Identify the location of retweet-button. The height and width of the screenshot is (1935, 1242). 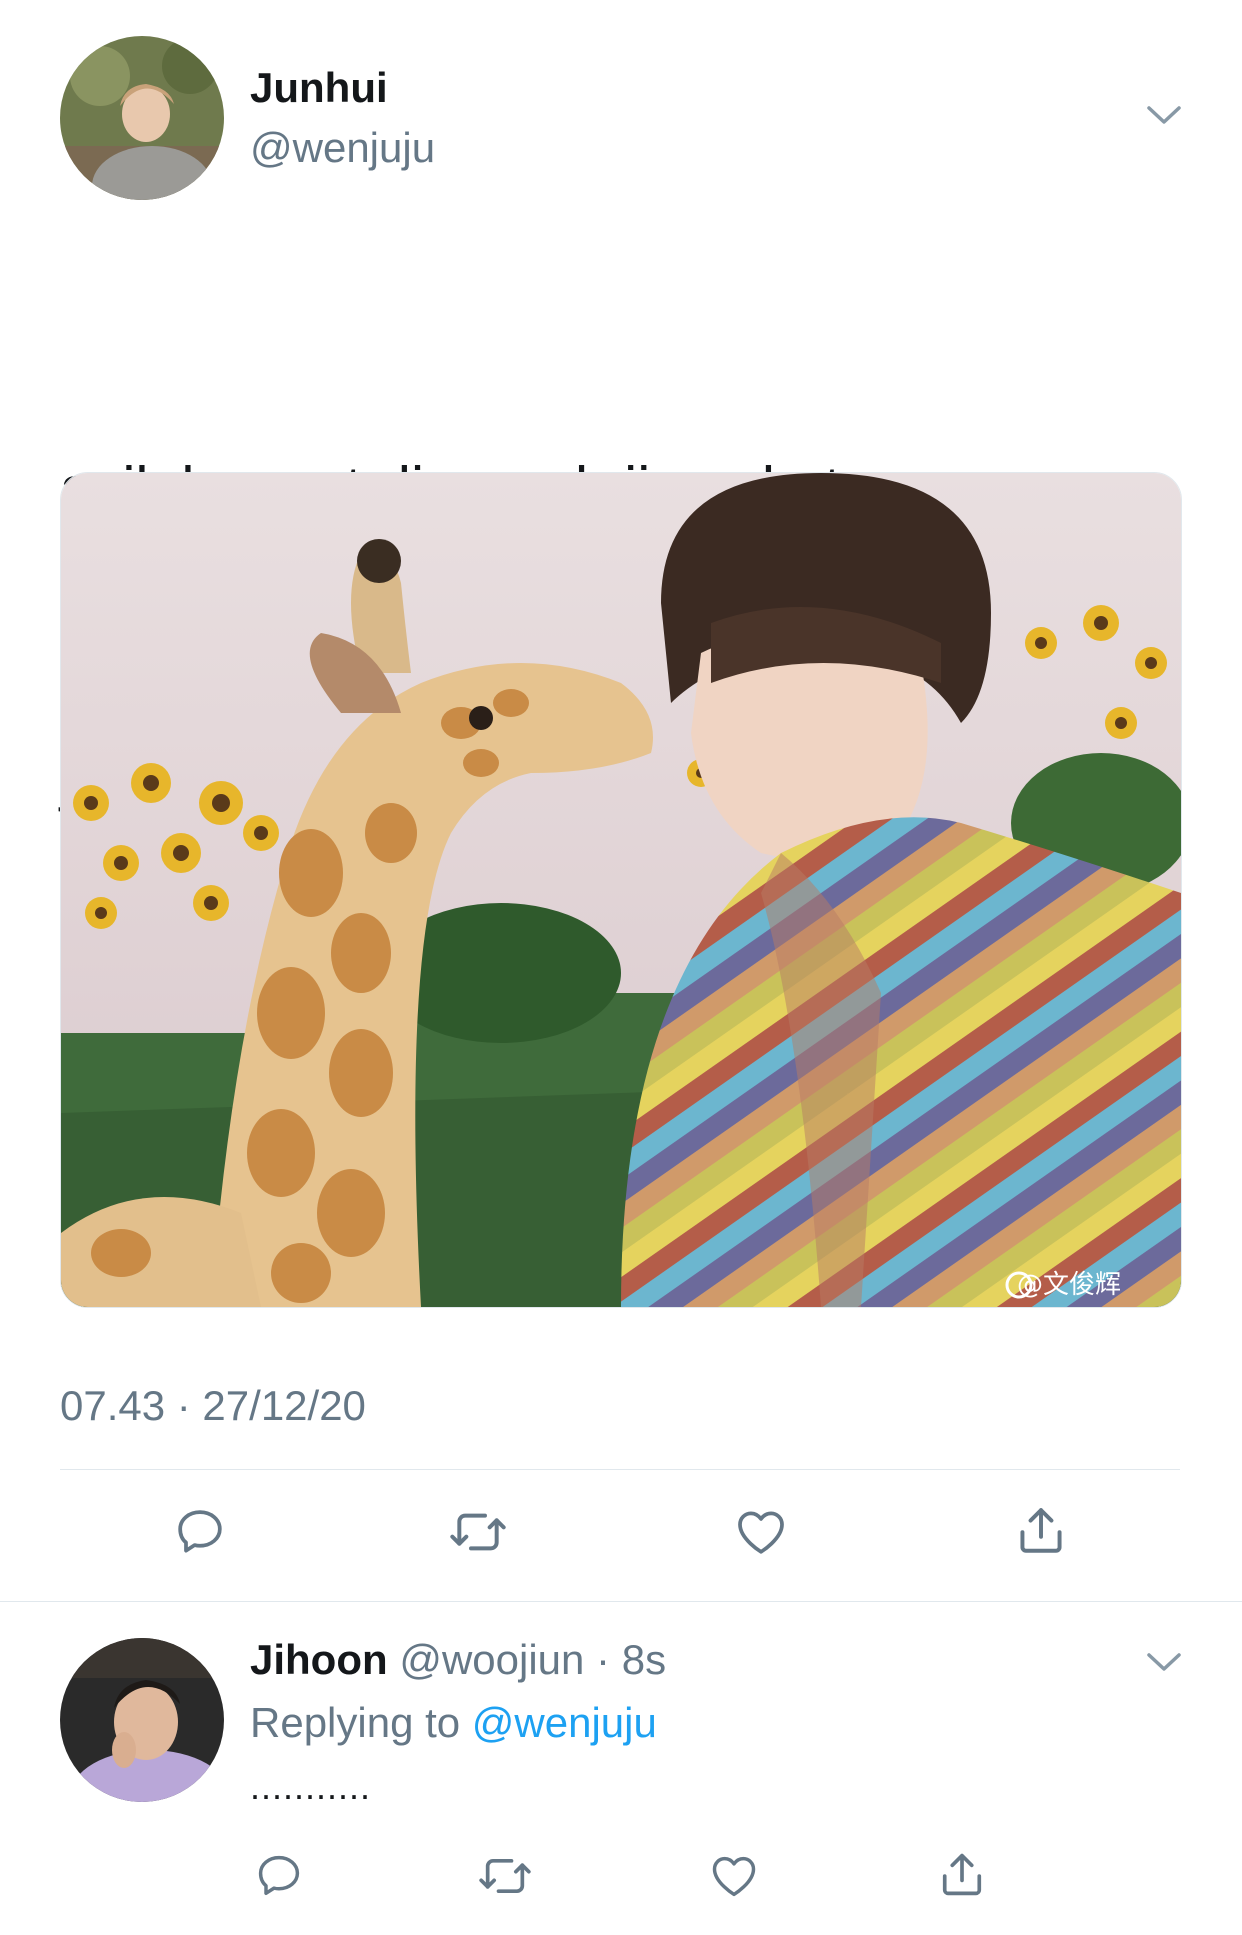
(478, 1532).